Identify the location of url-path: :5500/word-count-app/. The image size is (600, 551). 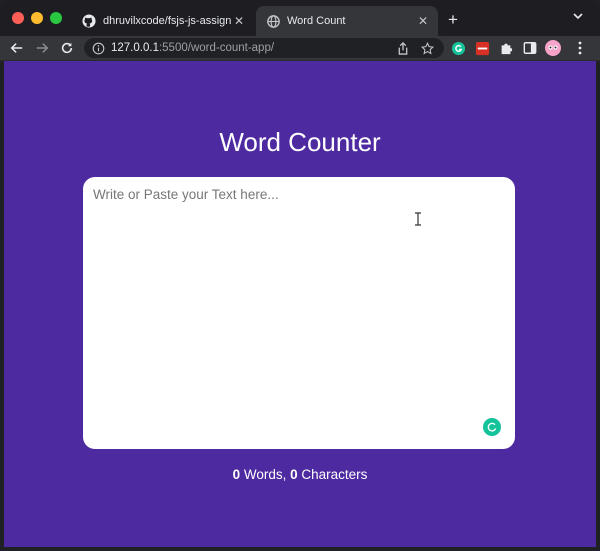
(216, 48).